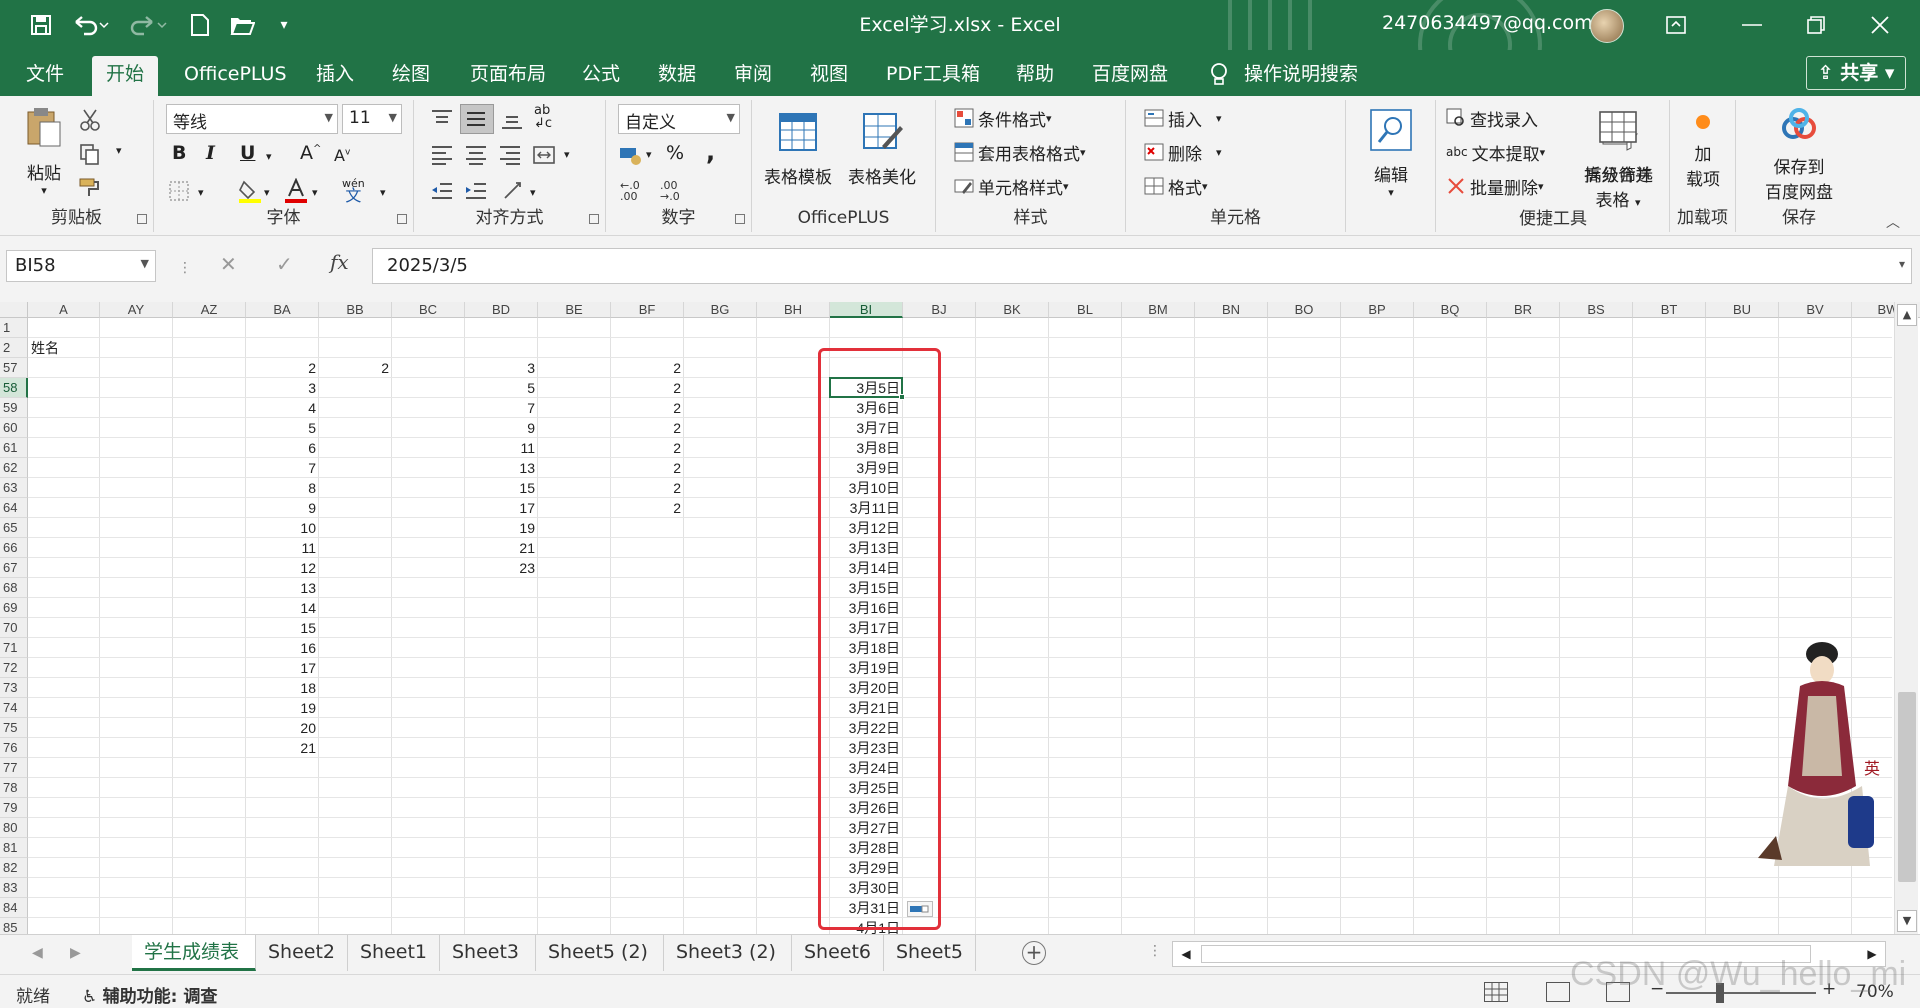 Image resolution: width=1920 pixels, height=1008 pixels. What do you see at coordinates (1856, 73) in the screenshot?
I see `share-button: ⇪ 共享 ▾` at bounding box center [1856, 73].